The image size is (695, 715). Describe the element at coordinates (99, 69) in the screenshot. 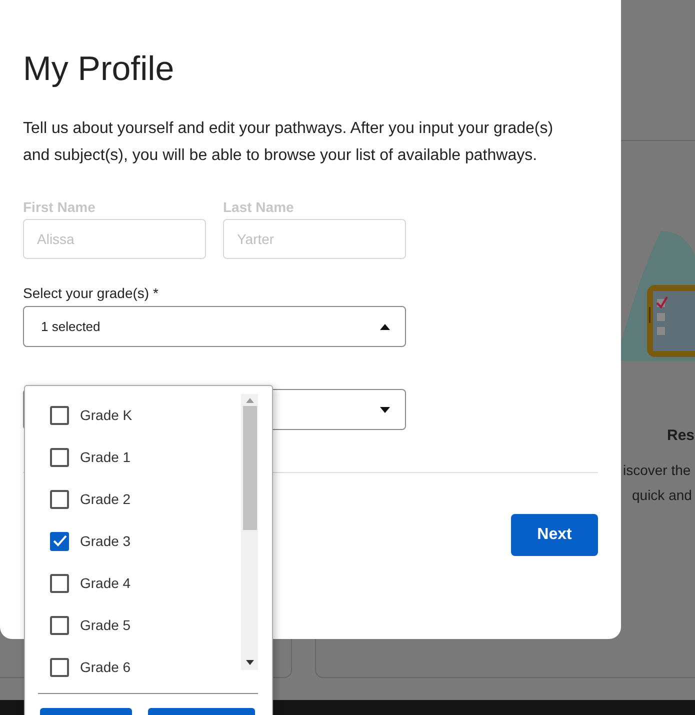

I see `dialog-title: My Profile` at that location.